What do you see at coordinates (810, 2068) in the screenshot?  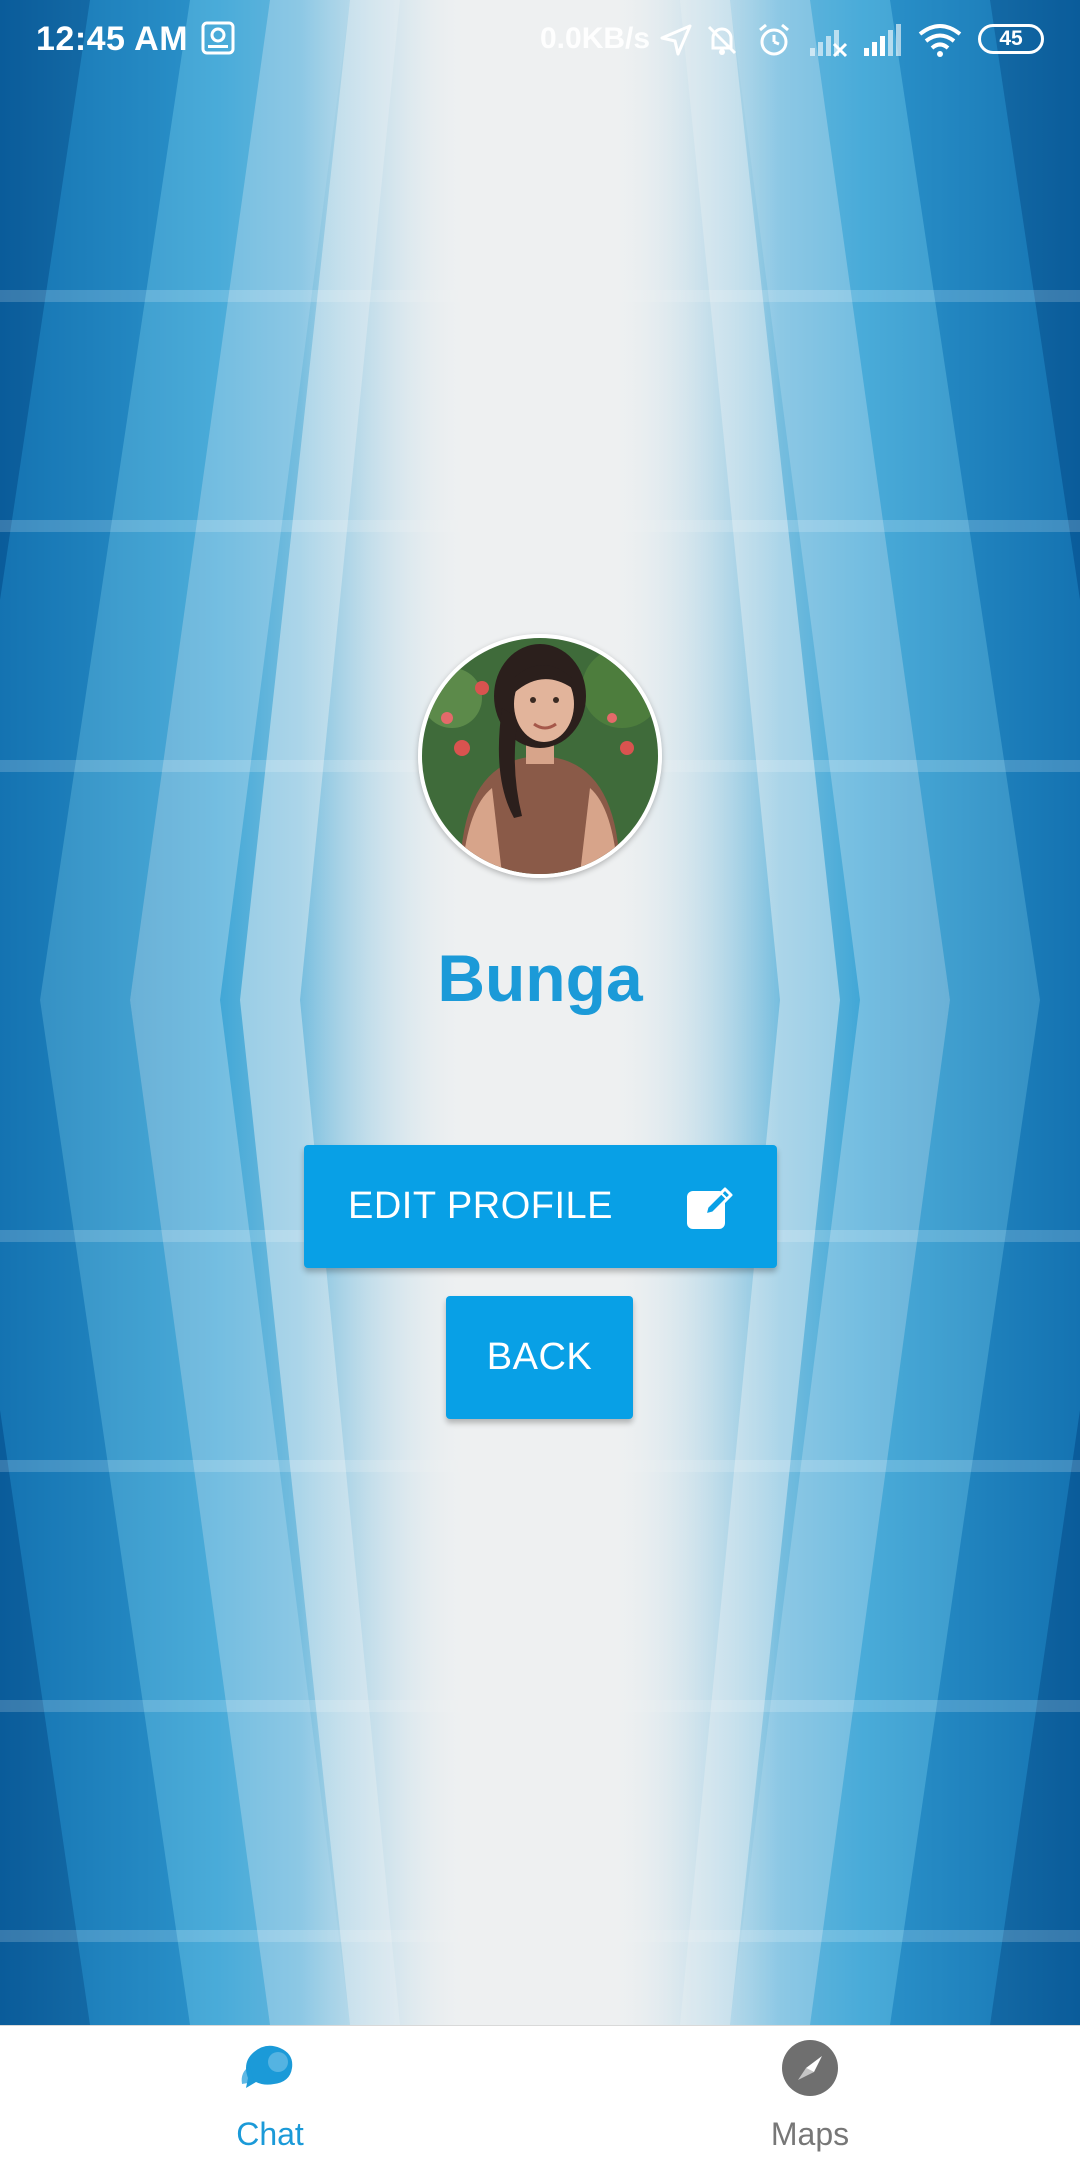 I see `compass-icon` at bounding box center [810, 2068].